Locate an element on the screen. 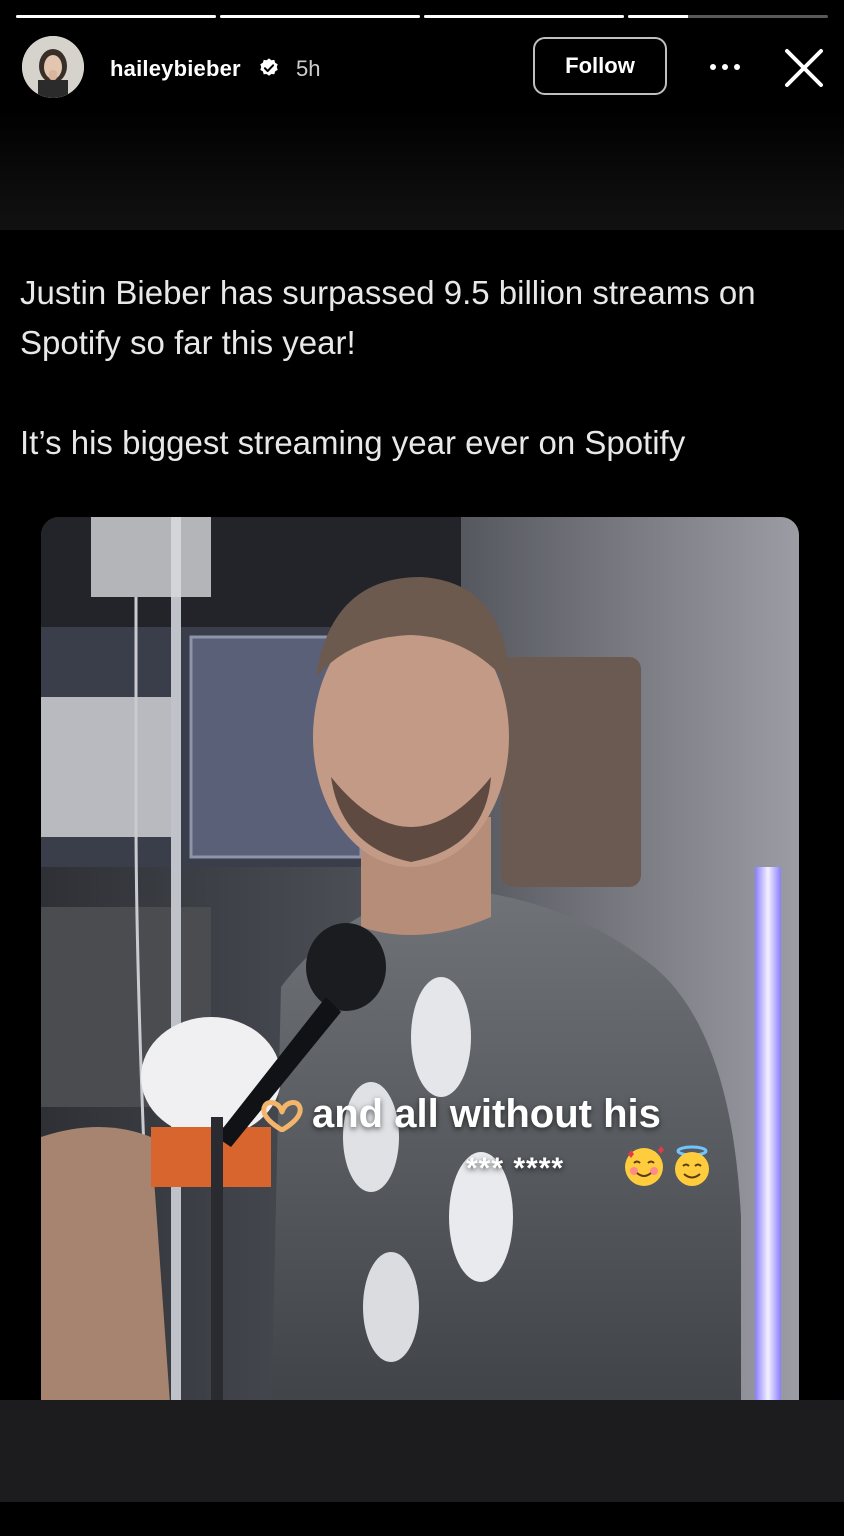 Image resolution: width=844 pixels, height=1536 pixels. username: haileybieber is located at coordinates (175, 69).